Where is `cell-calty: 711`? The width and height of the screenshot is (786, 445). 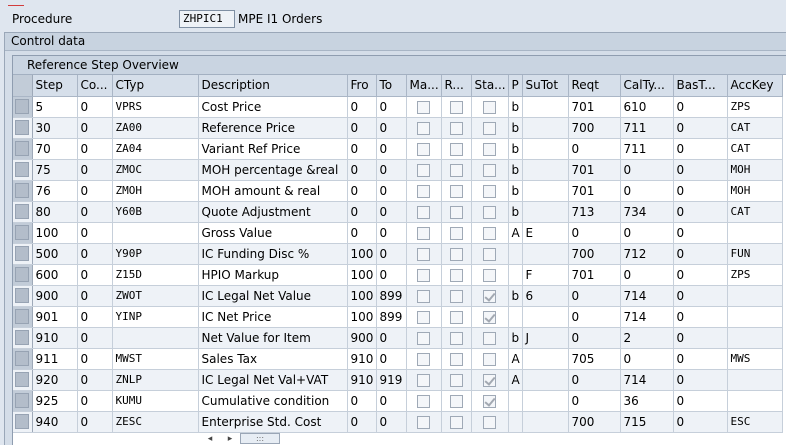
cell-calty: 711 is located at coordinates (647, 128).